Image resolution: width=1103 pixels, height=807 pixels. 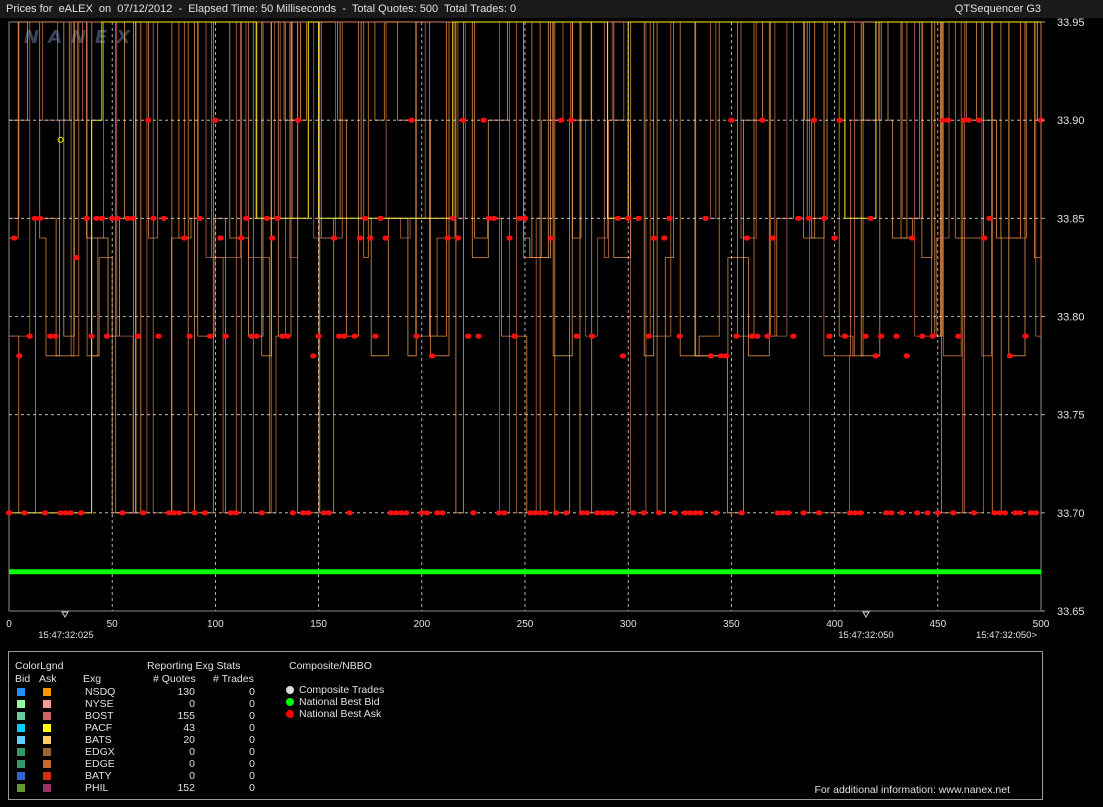 What do you see at coordinates (100, 764) in the screenshot?
I see `exchange-name: EDGE` at bounding box center [100, 764].